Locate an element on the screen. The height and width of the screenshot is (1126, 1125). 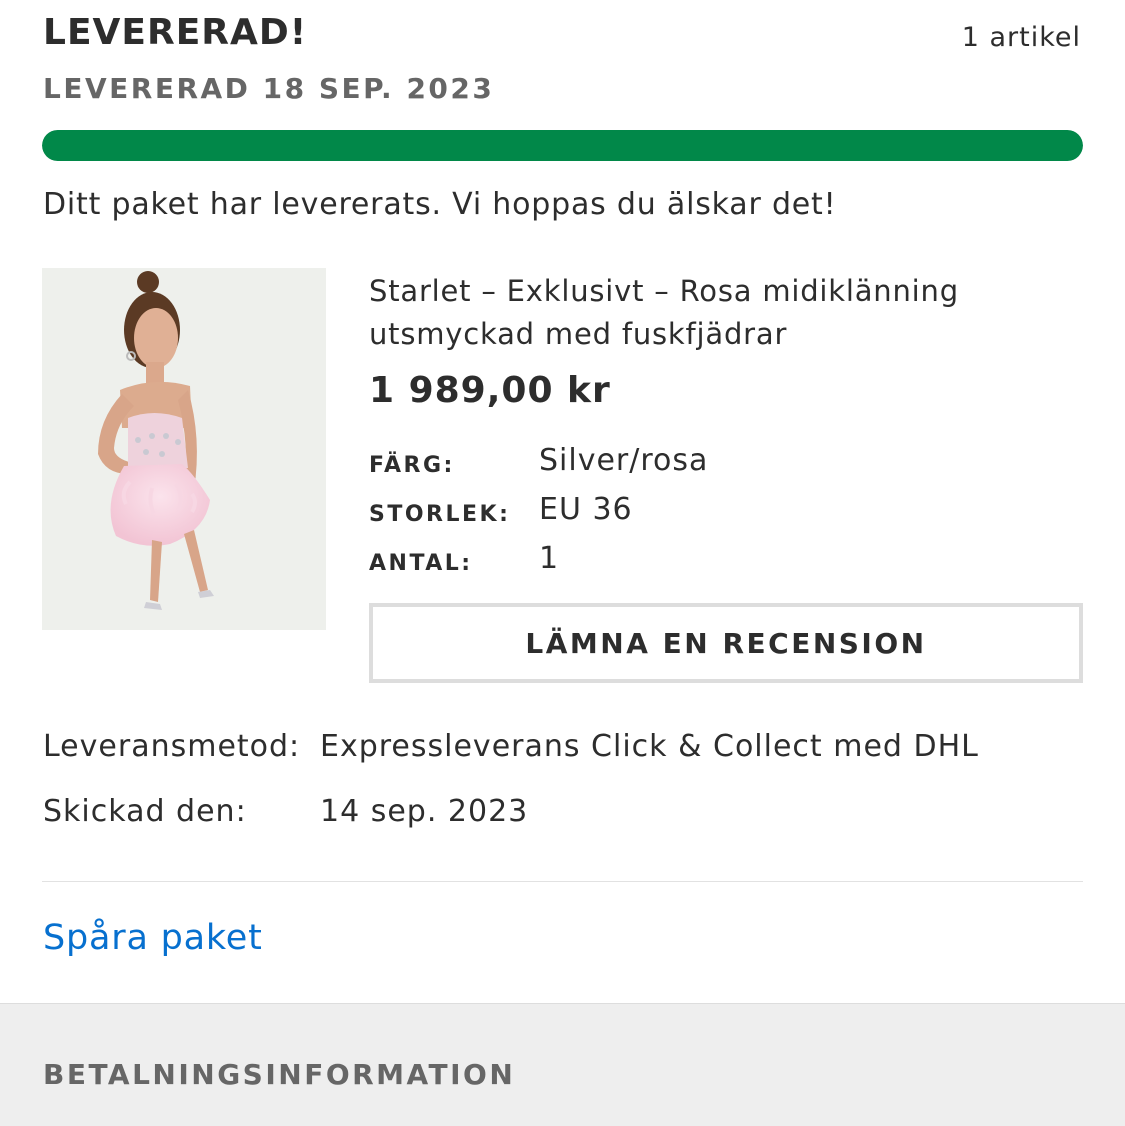
delivery-progress-bar is located at coordinates (562, 145).